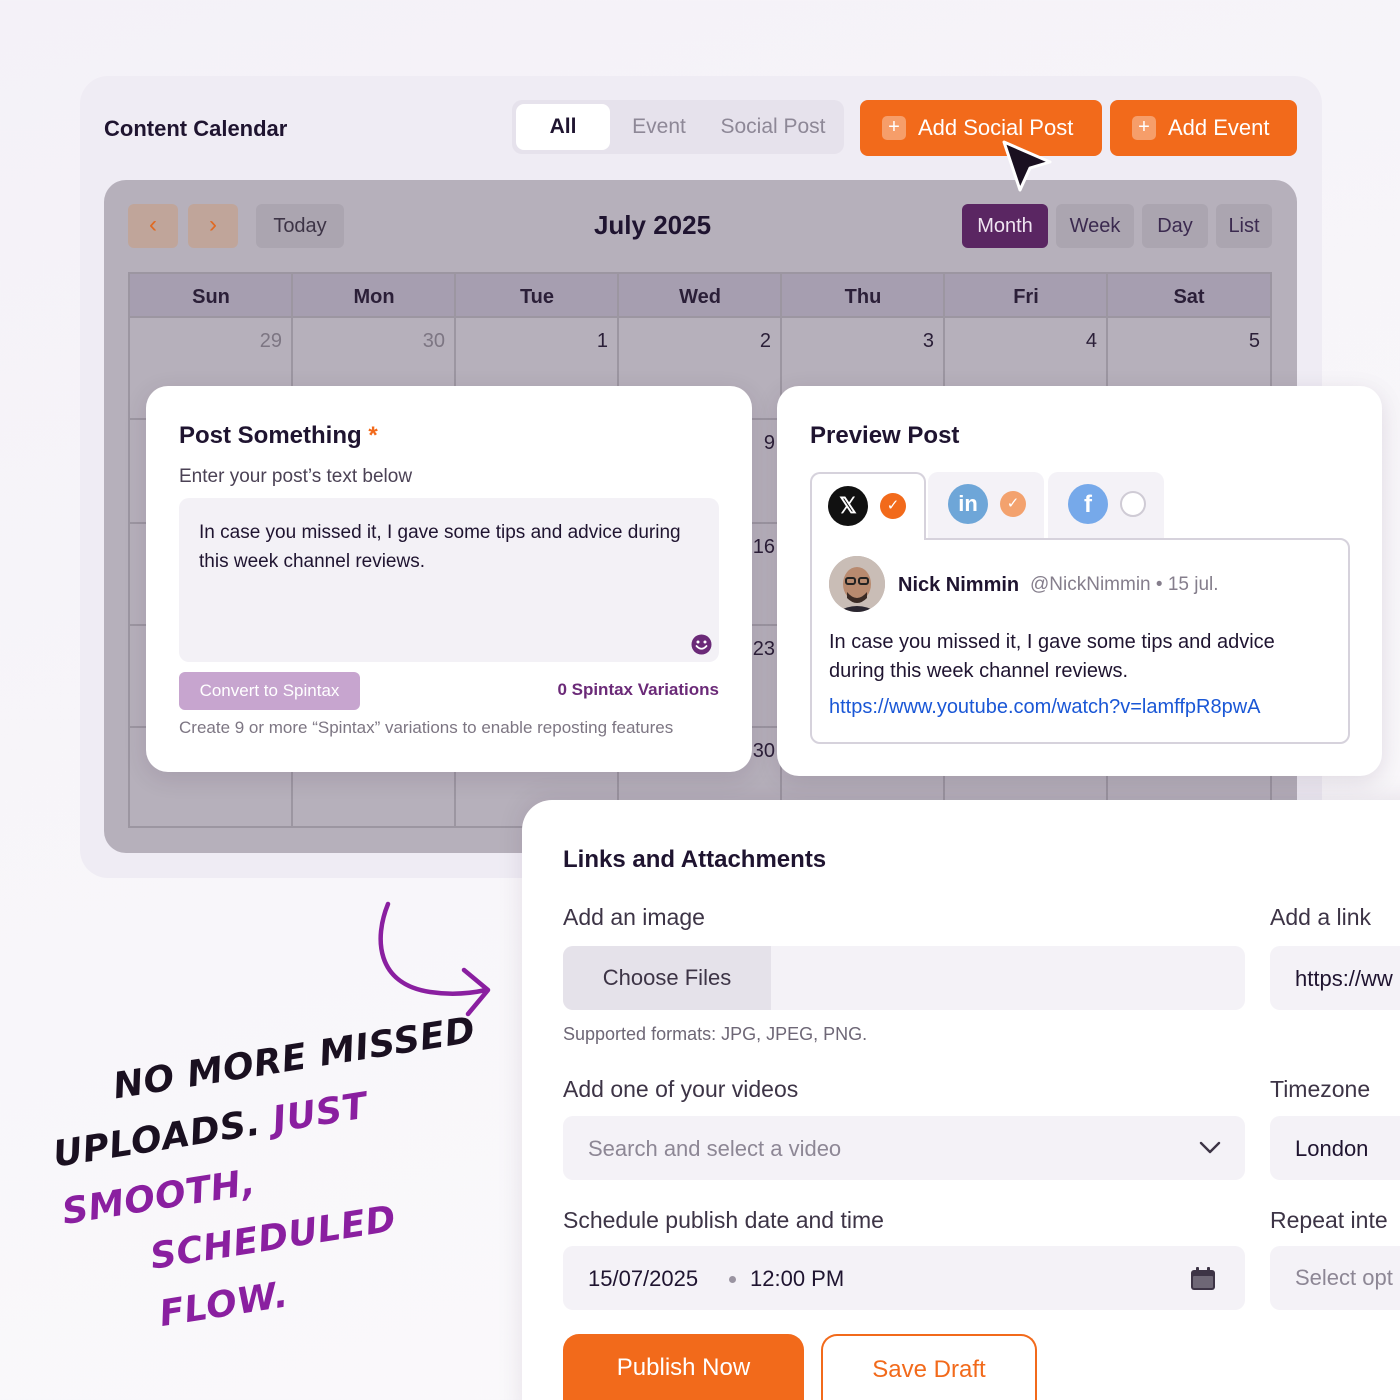  I want to click on day-cell: 3, so click(914, 341).